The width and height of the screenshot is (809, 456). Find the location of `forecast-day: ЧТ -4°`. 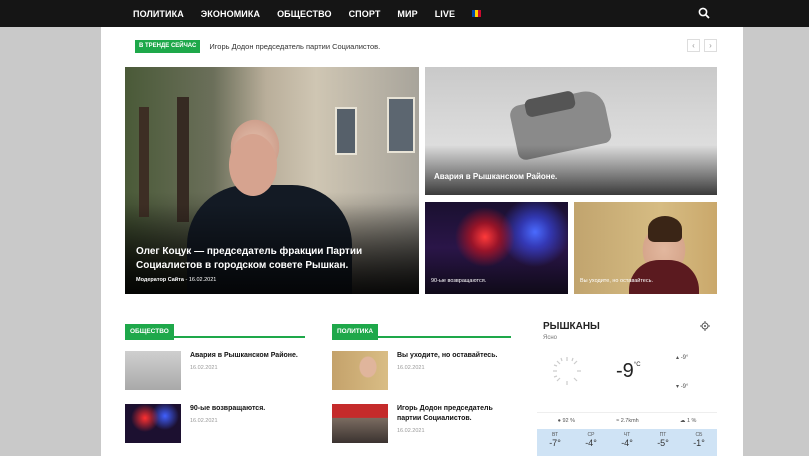

forecast-day: ЧТ -4° is located at coordinates (627, 442).